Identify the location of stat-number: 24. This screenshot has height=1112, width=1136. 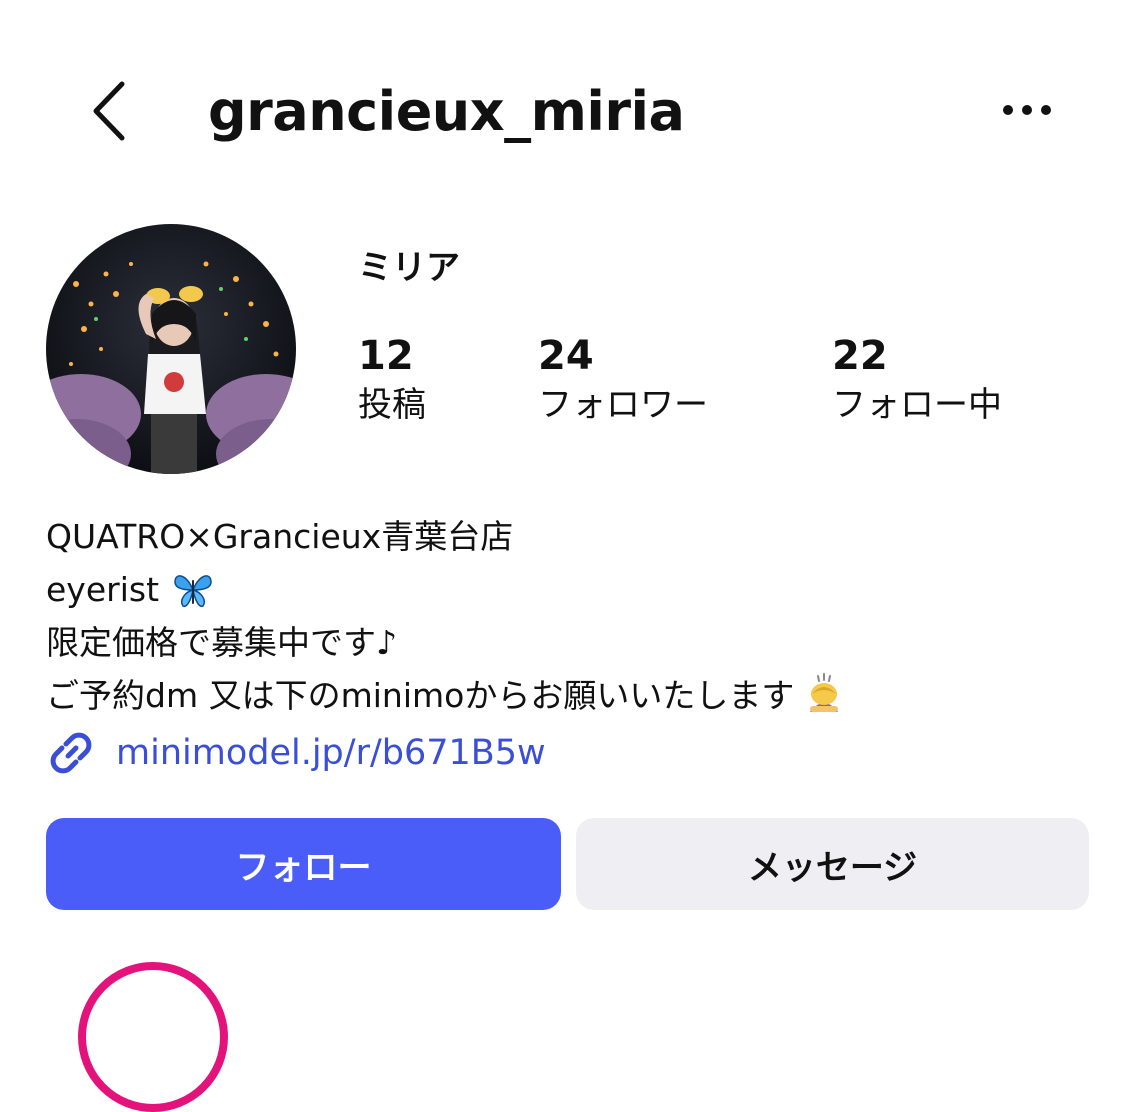
(566, 356).